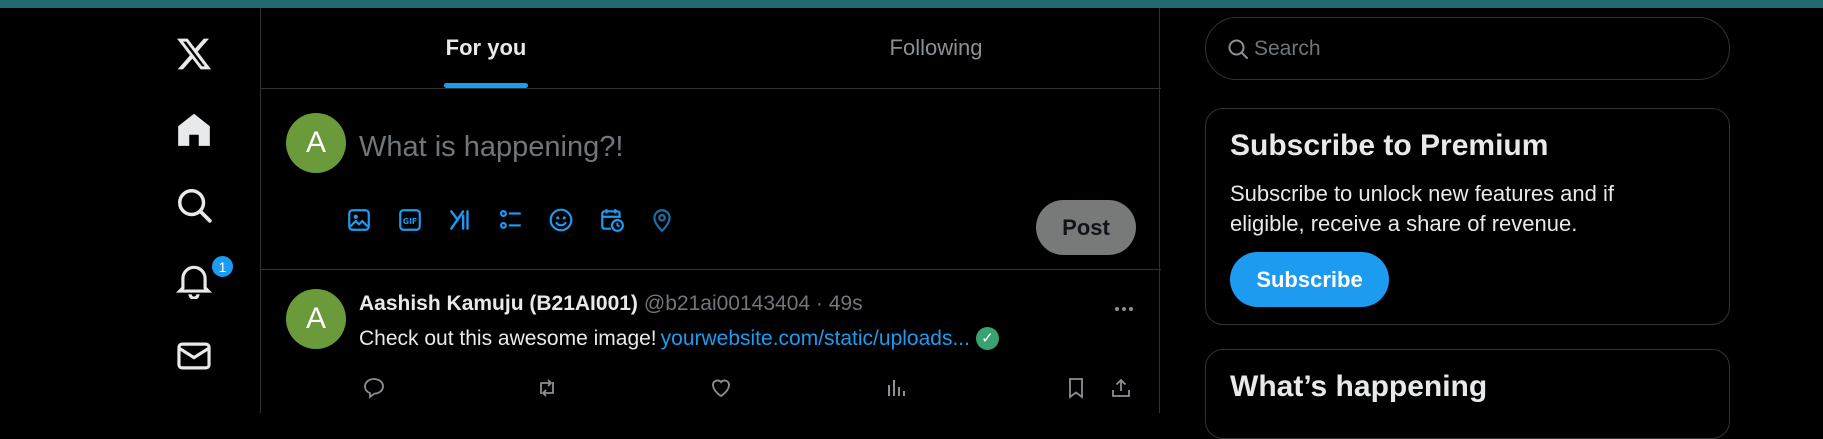  I want to click on reply-icon, so click(374, 388).